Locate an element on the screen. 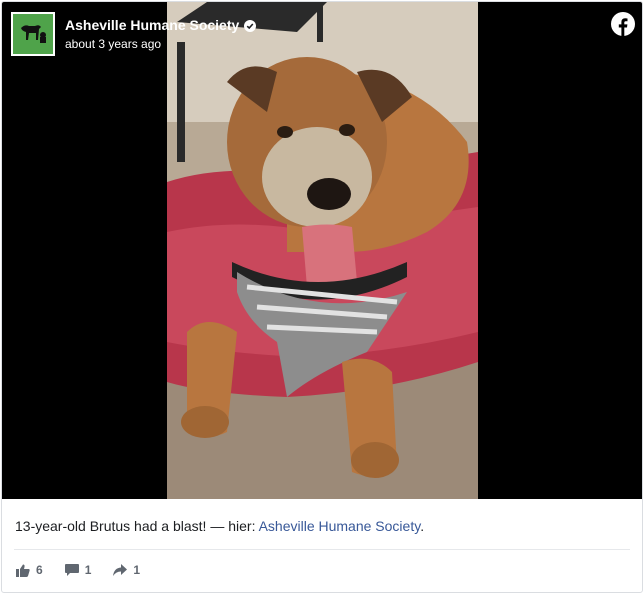 This screenshot has width=644, height=595. comments-stat: 1 is located at coordinates (78, 570).